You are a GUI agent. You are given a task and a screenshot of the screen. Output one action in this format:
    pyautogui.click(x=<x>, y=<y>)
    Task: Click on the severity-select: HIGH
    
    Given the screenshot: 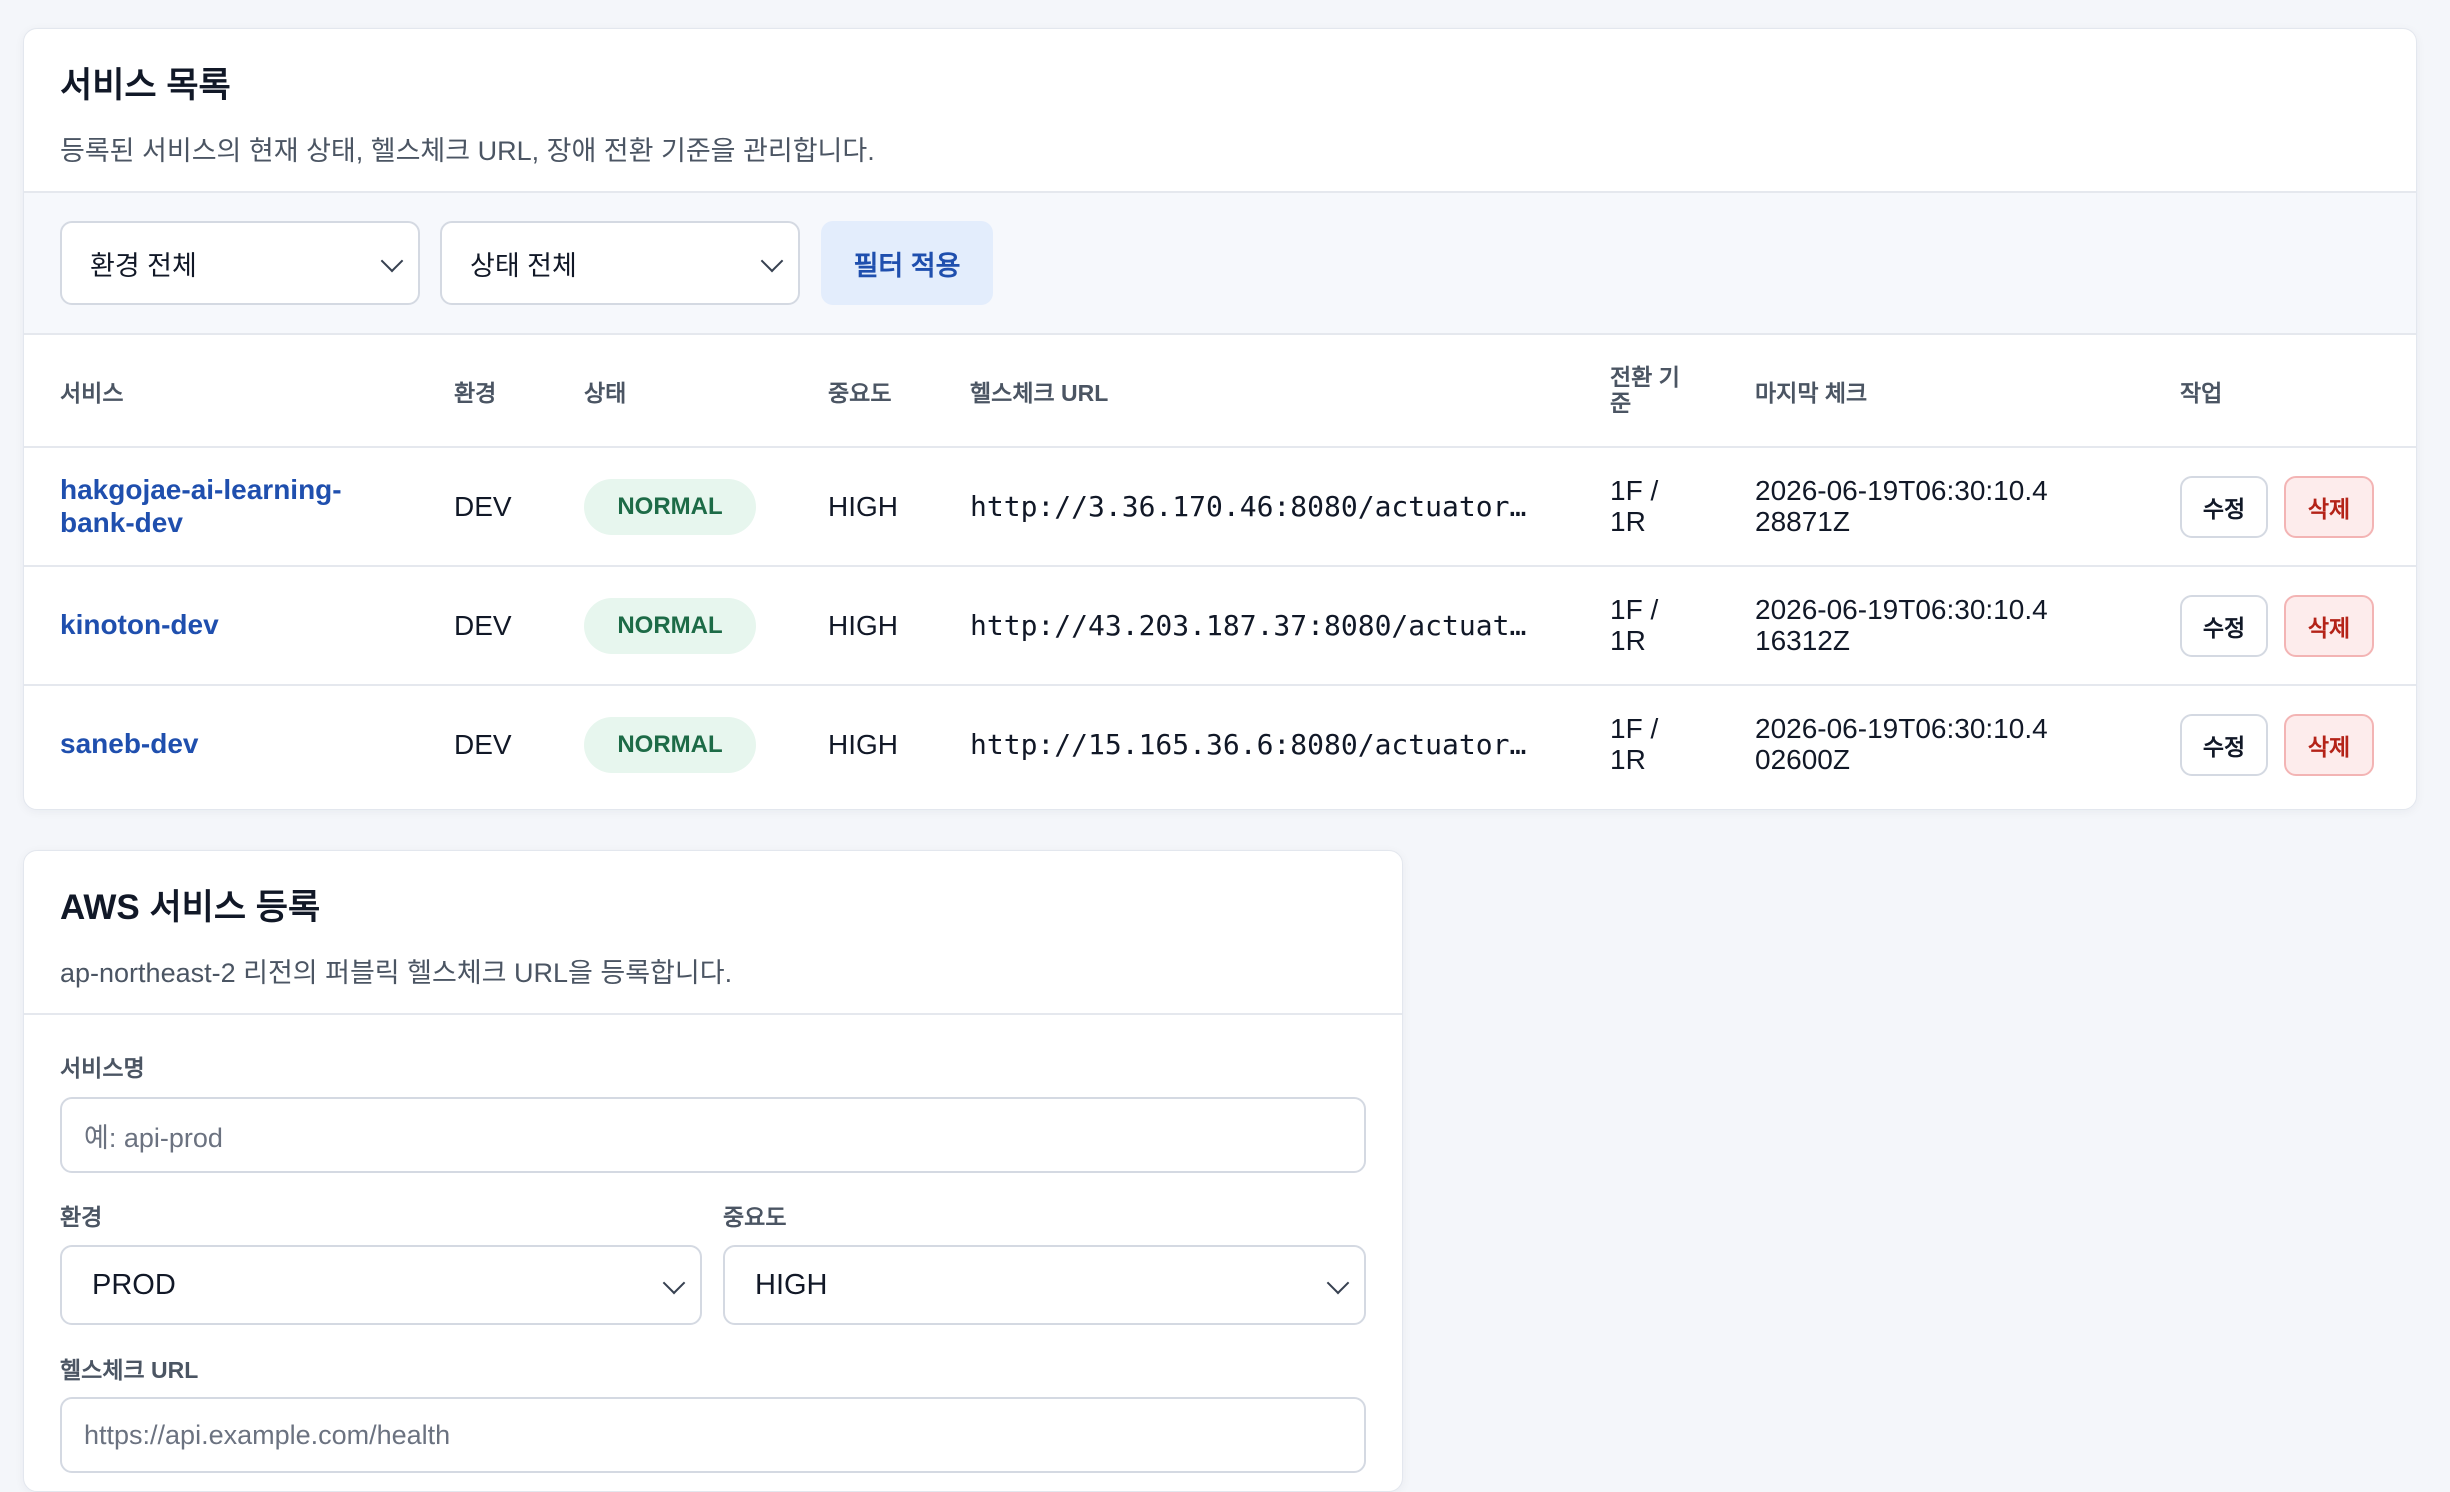 What is the action you would take?
    pyautogui.click(x=1044, y=1285)
    